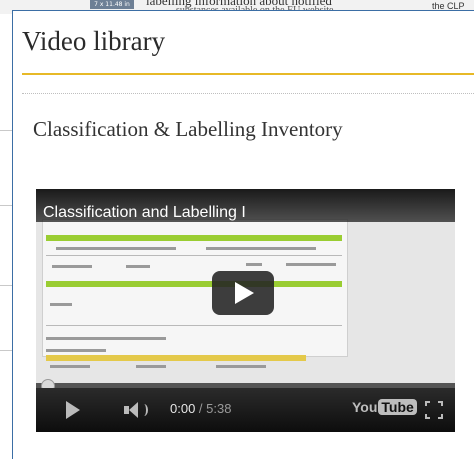  What do you see at coordinates (245, 410) in the screenshot?
I see `control-bar: 0:00 / 5:38 You Tube` at bounding box center [245, 410].